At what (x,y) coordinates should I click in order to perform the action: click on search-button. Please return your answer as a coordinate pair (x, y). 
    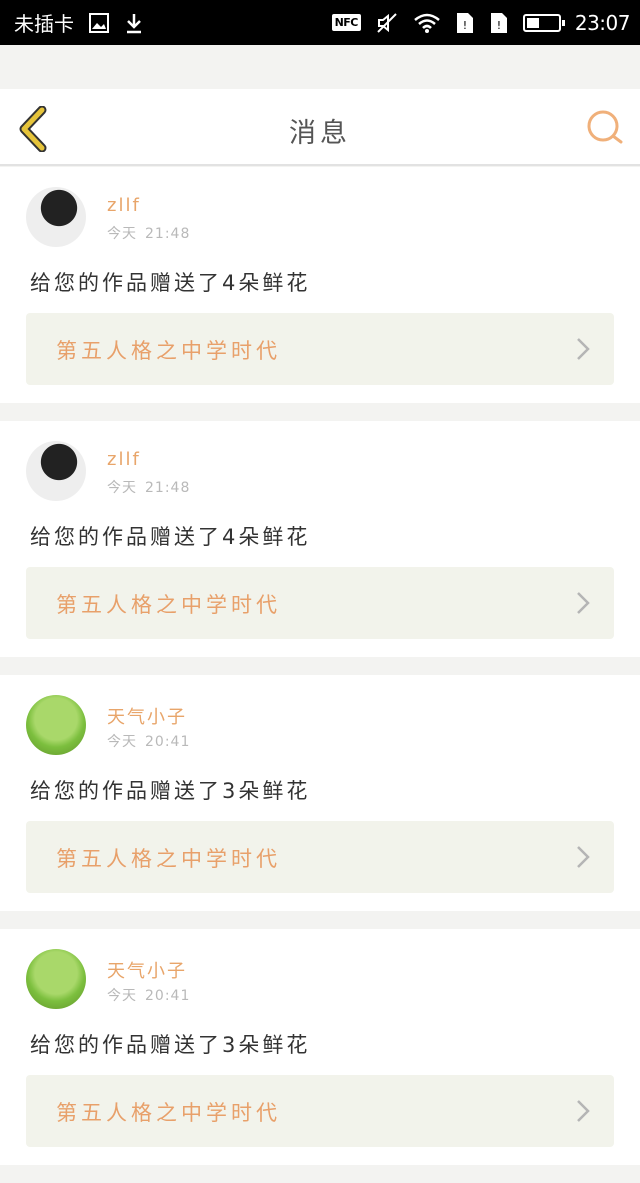
    Looking at the image, I should click on (605, 128).